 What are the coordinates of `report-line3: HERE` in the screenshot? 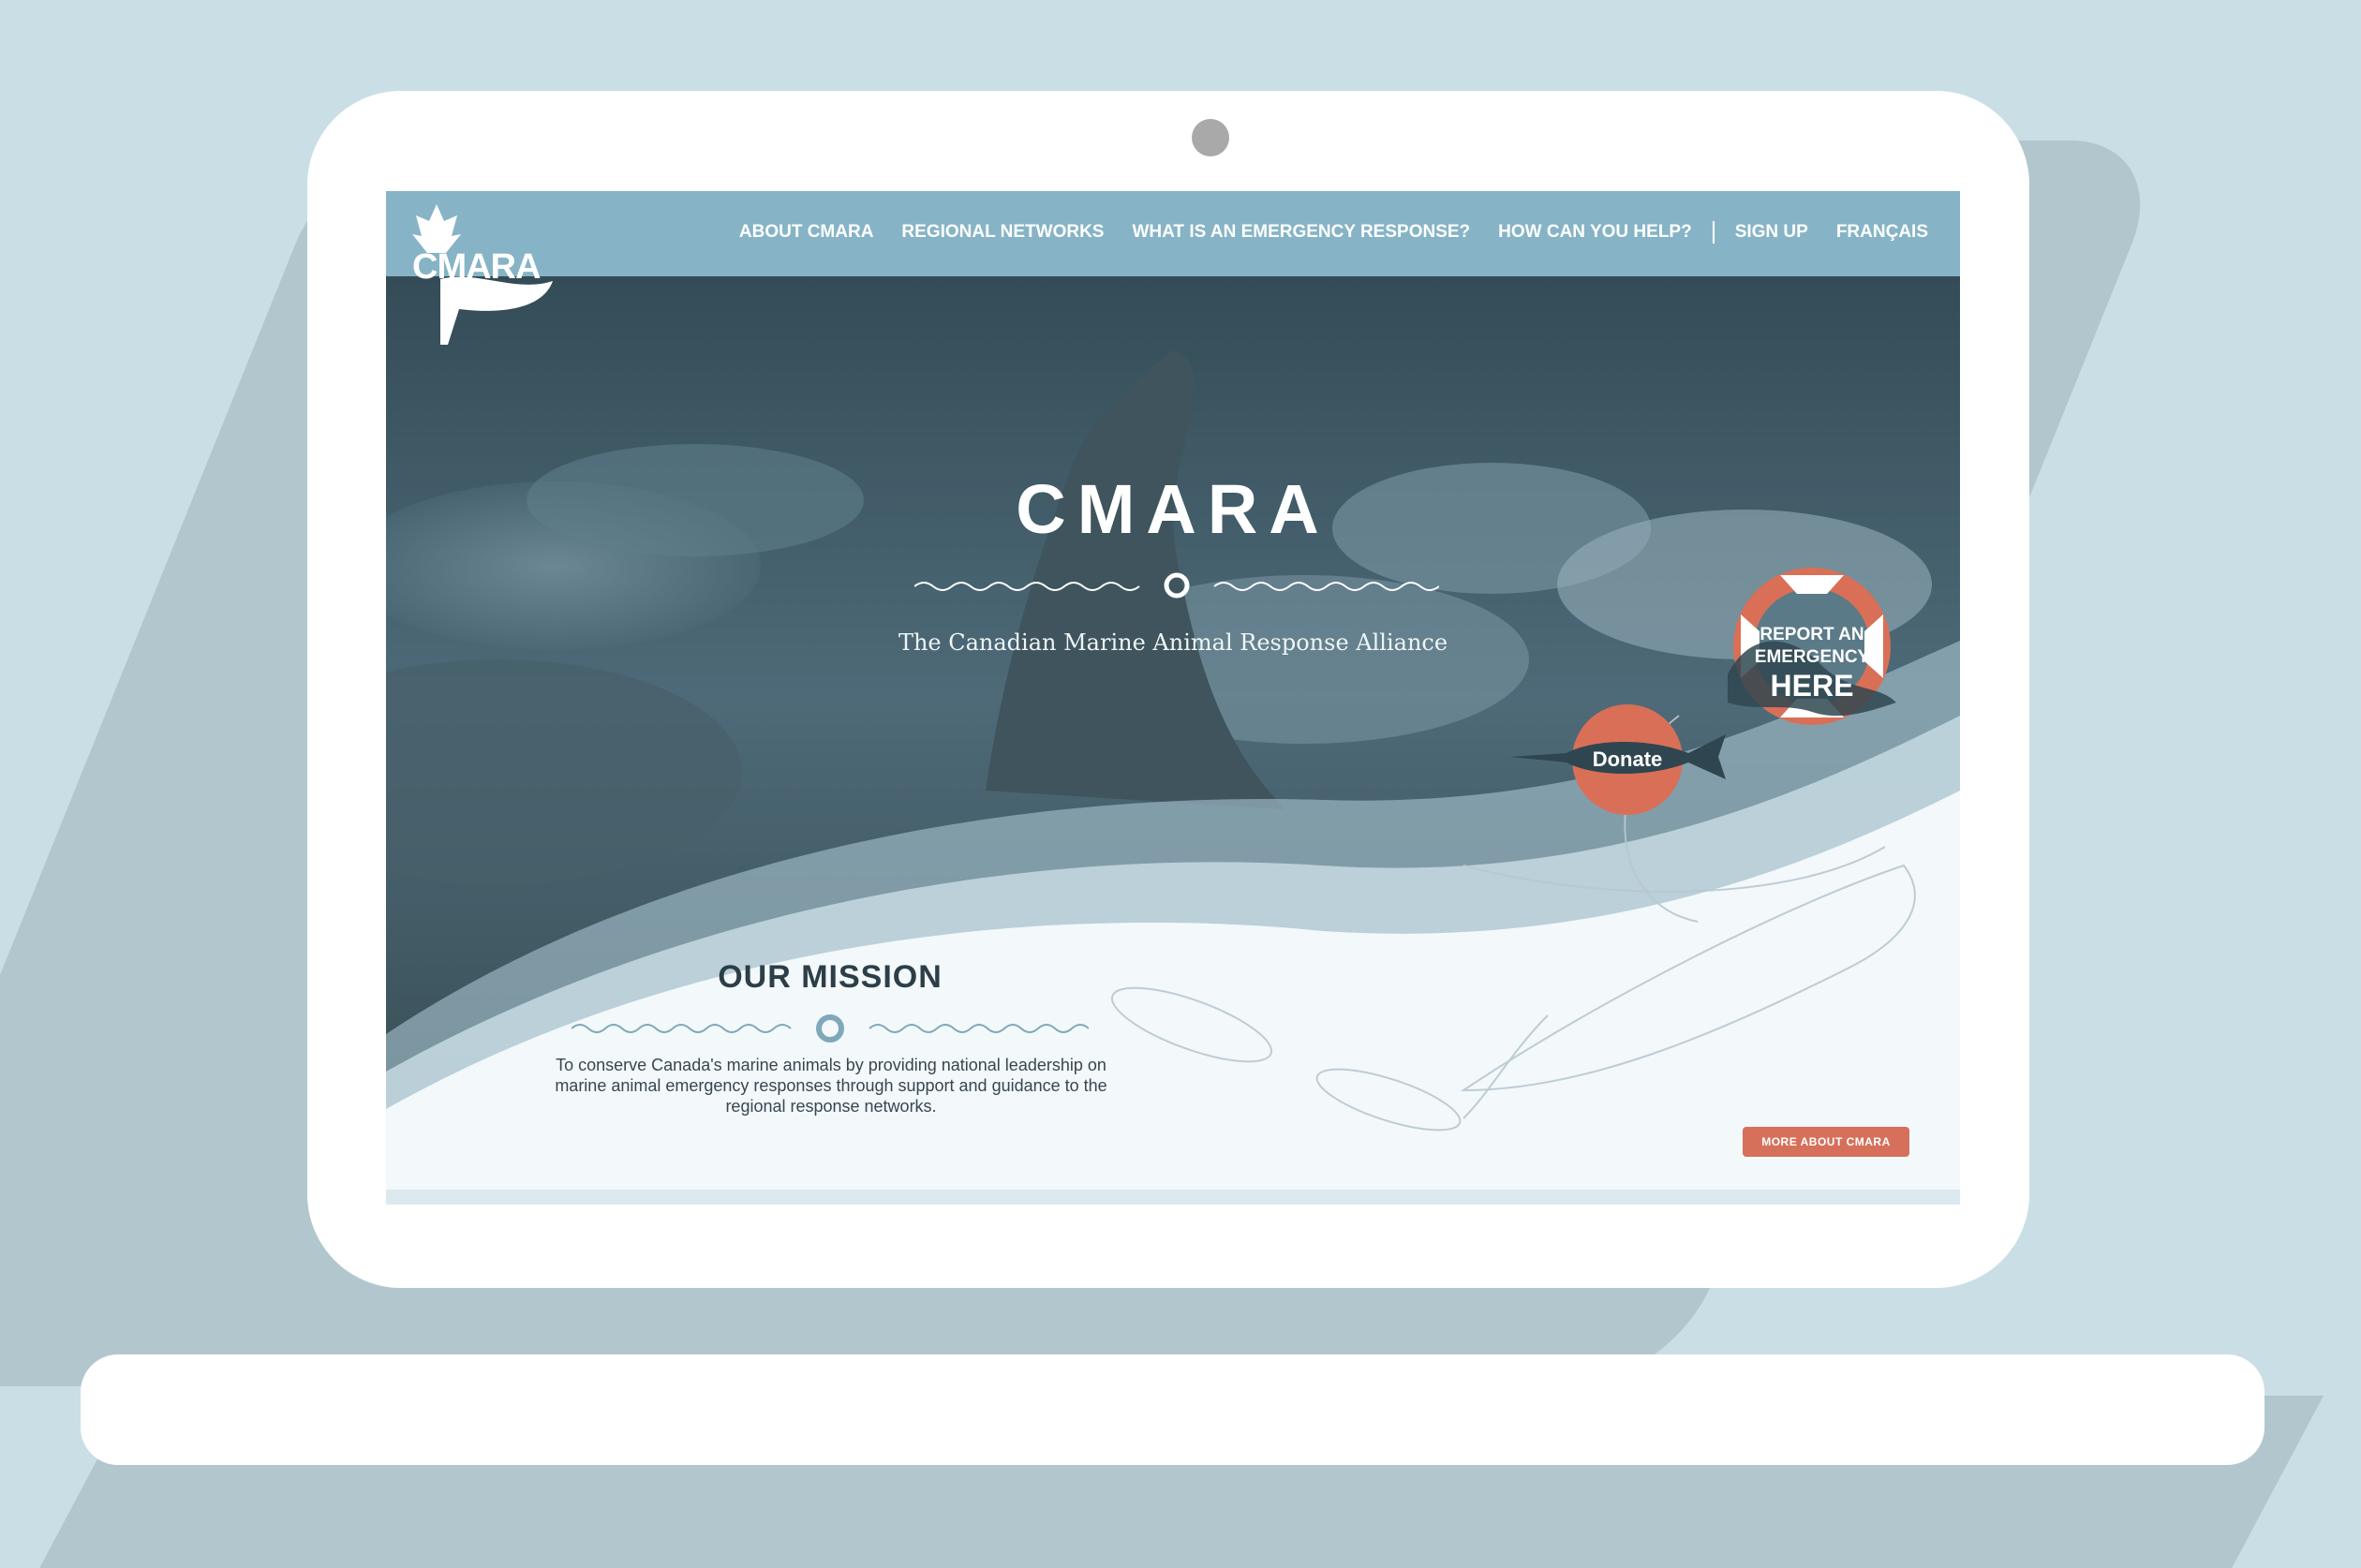 It's located at (1812, 686).